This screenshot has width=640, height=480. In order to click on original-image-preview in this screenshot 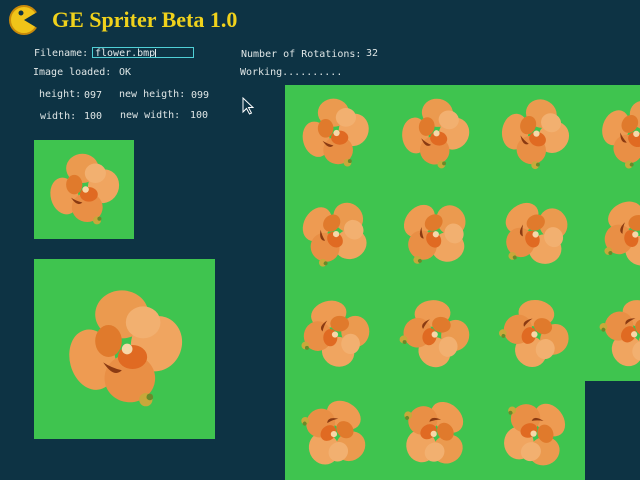, I will do `click(84, 189)`.